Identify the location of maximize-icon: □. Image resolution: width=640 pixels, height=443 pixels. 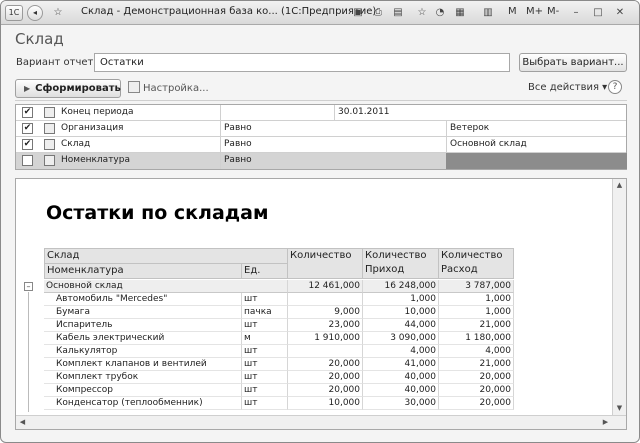
(598, 13).